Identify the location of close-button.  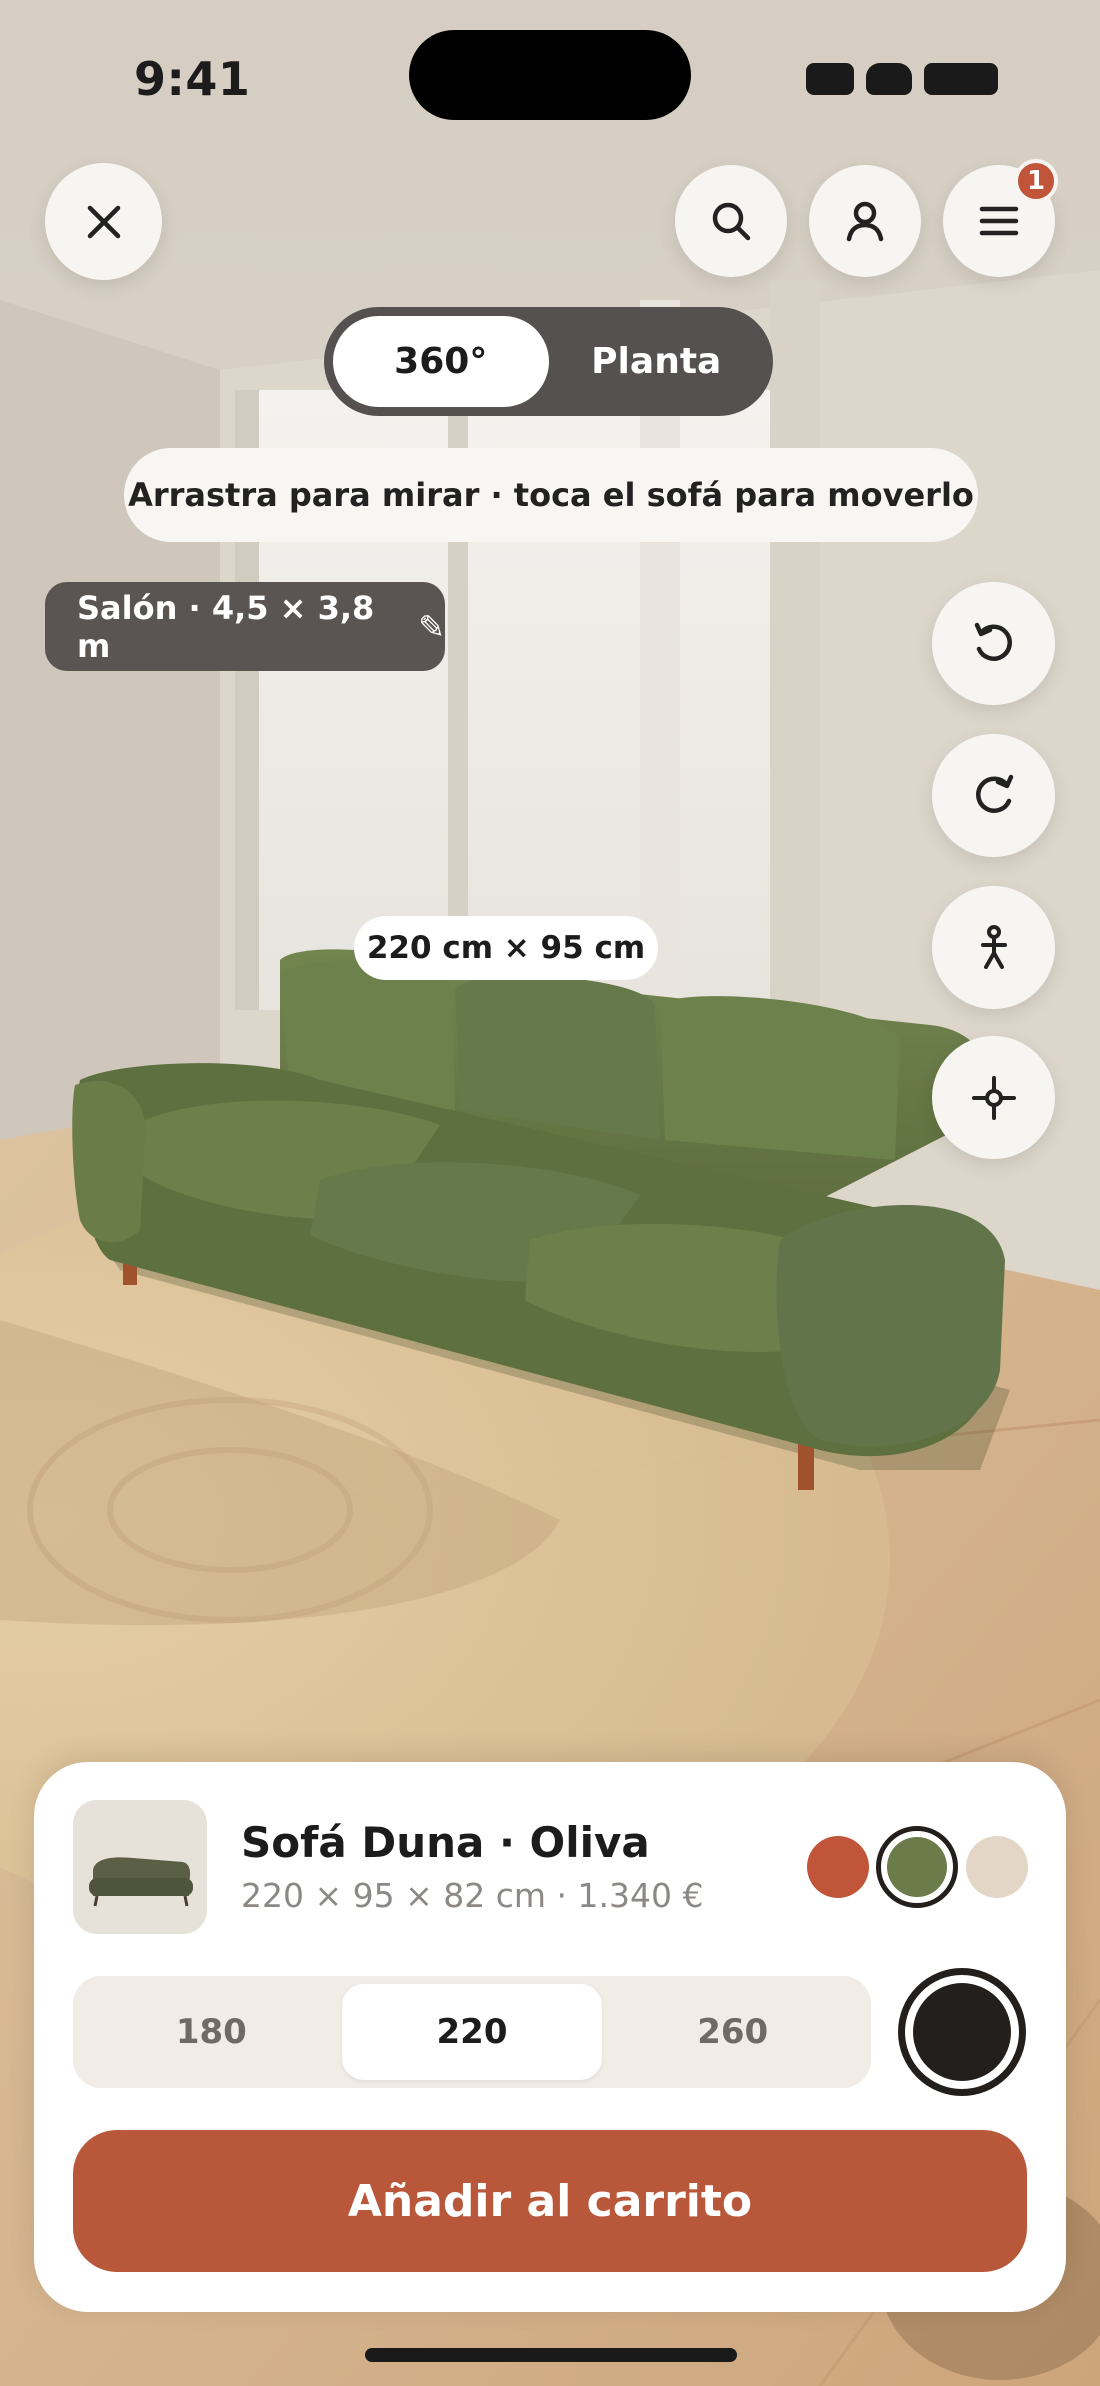
(103, 221).